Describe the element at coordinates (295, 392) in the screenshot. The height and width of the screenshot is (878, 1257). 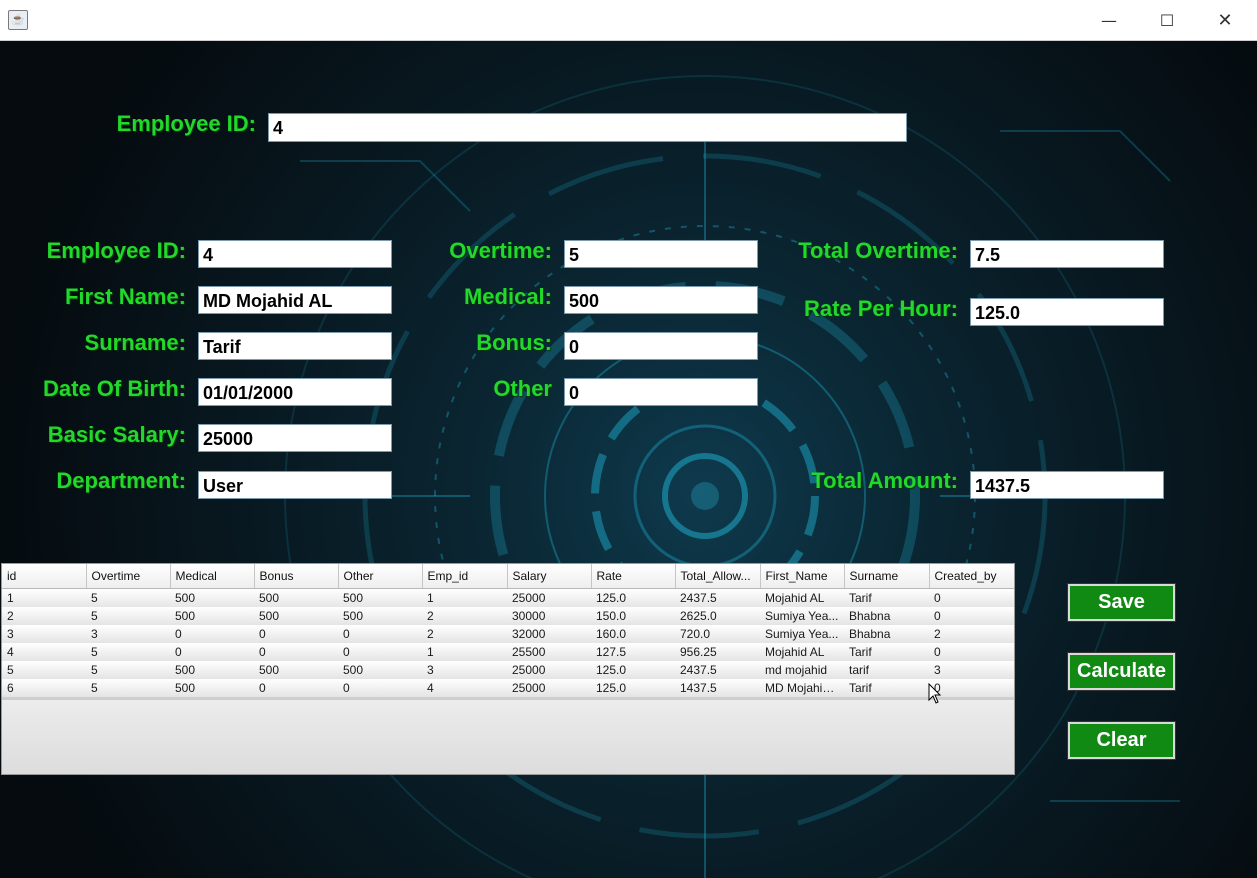
I see `date-of-birth-field: 01/01/2000` at that location.